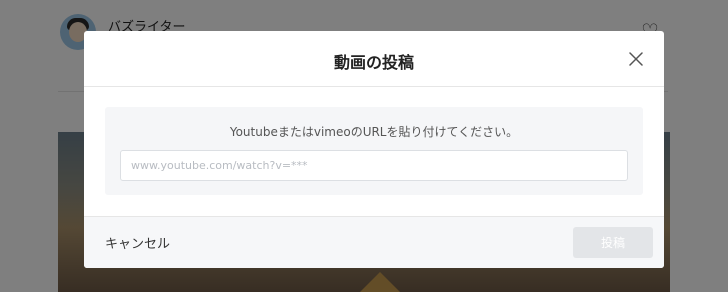 This screenshot has width=728, height=292. I want to click on video-url-input, so click(374, 165).